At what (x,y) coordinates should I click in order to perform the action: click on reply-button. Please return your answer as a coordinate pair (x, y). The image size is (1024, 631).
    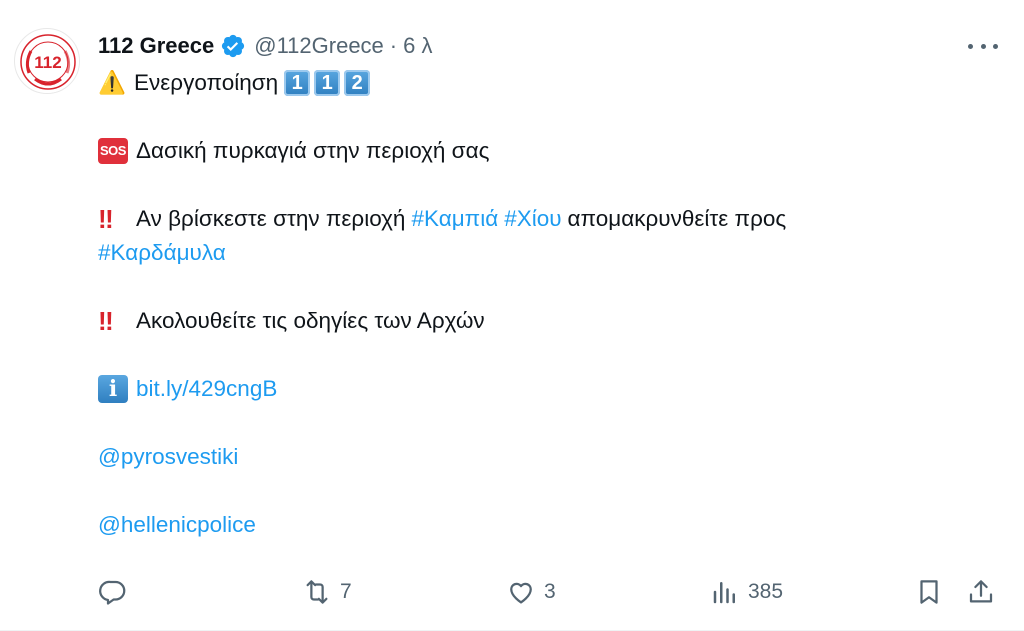
    Looking at the image, I should click on (117, 592).